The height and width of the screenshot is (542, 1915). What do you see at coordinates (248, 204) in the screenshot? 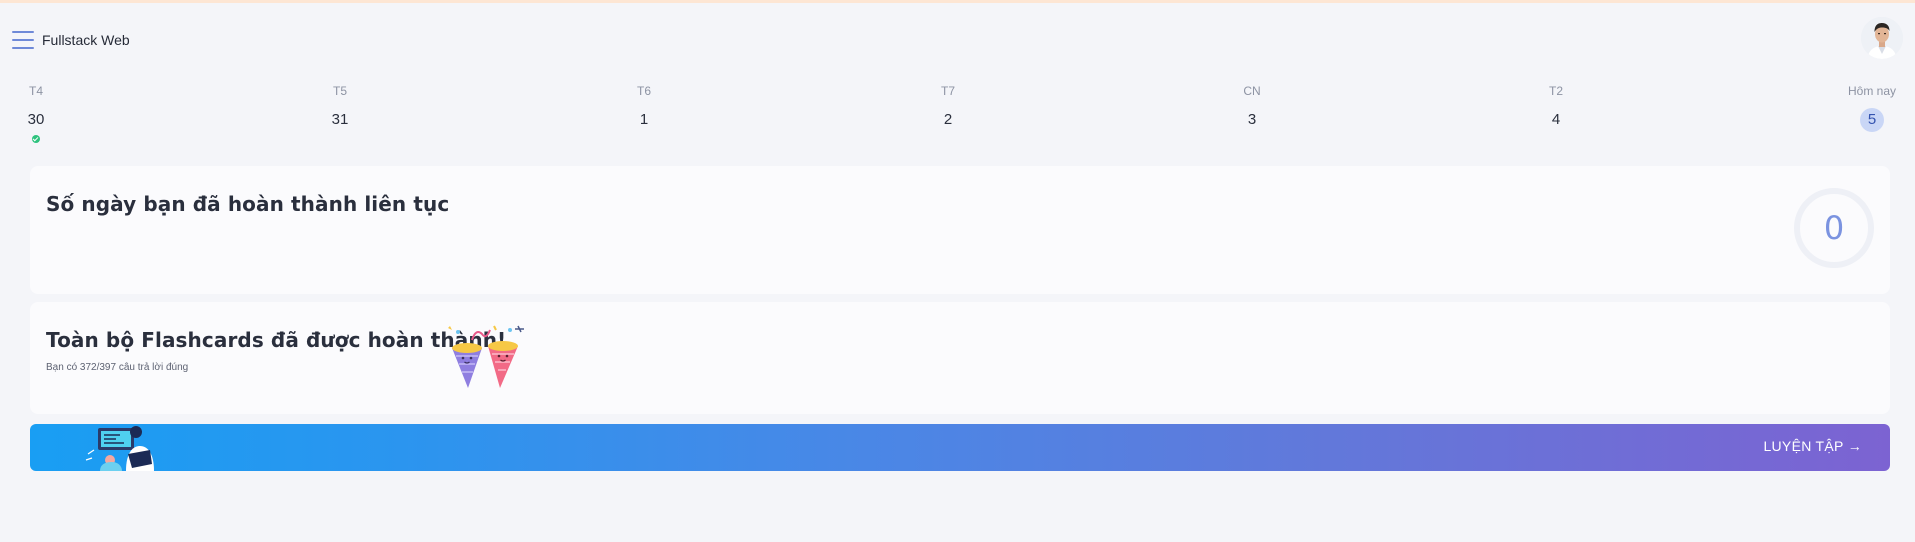
I see `streak-title: Số ngày bạn đã hoàn thành liên tục` at bounding box center [248, 204].